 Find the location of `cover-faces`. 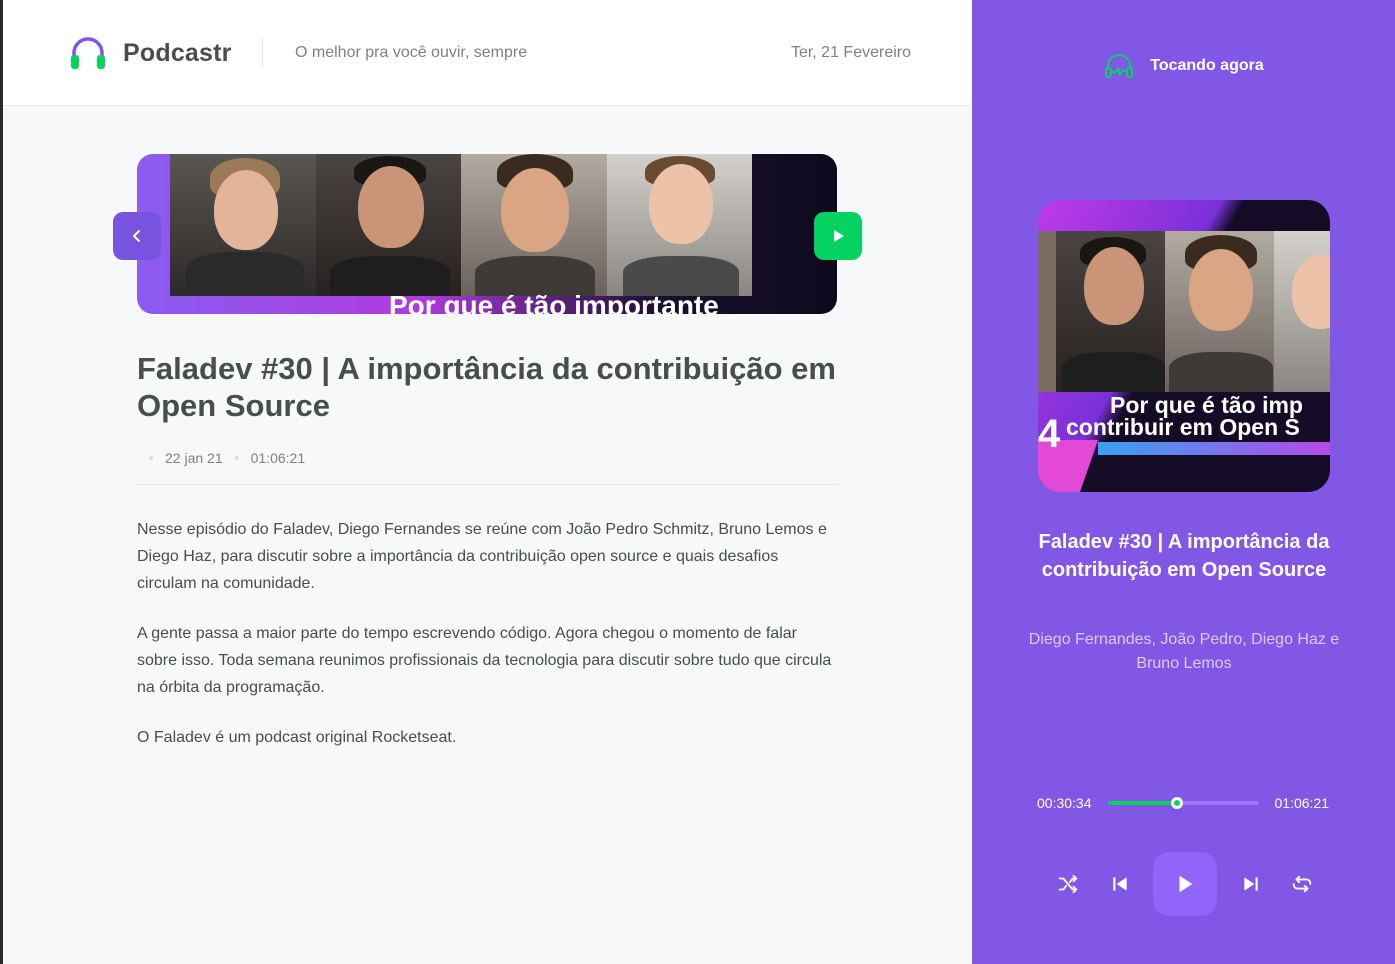

cover-faces is located at coordinates (1184, 311).